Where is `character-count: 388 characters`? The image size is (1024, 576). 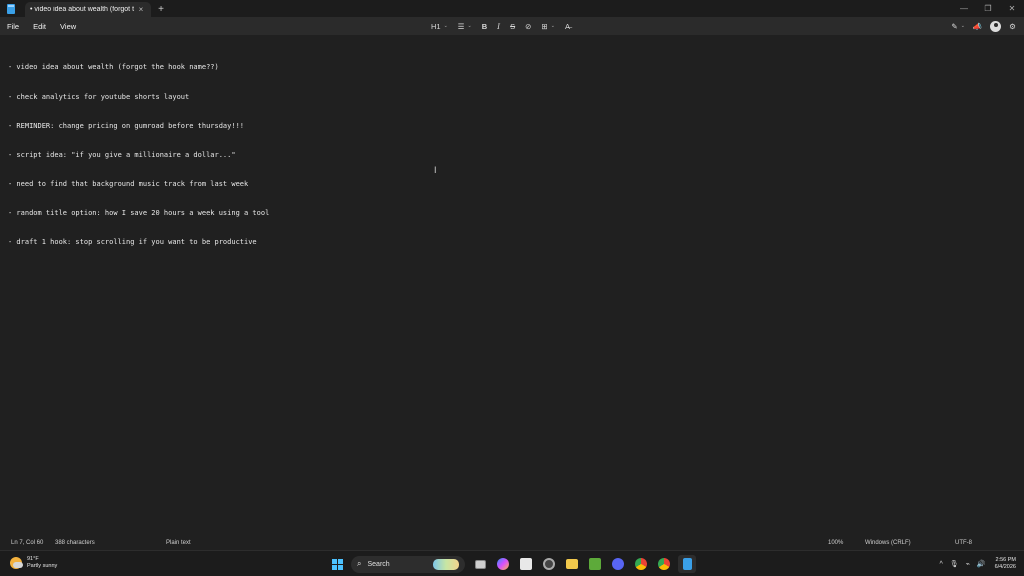 character-count: 388 characters is located at coordinates (75, 543).